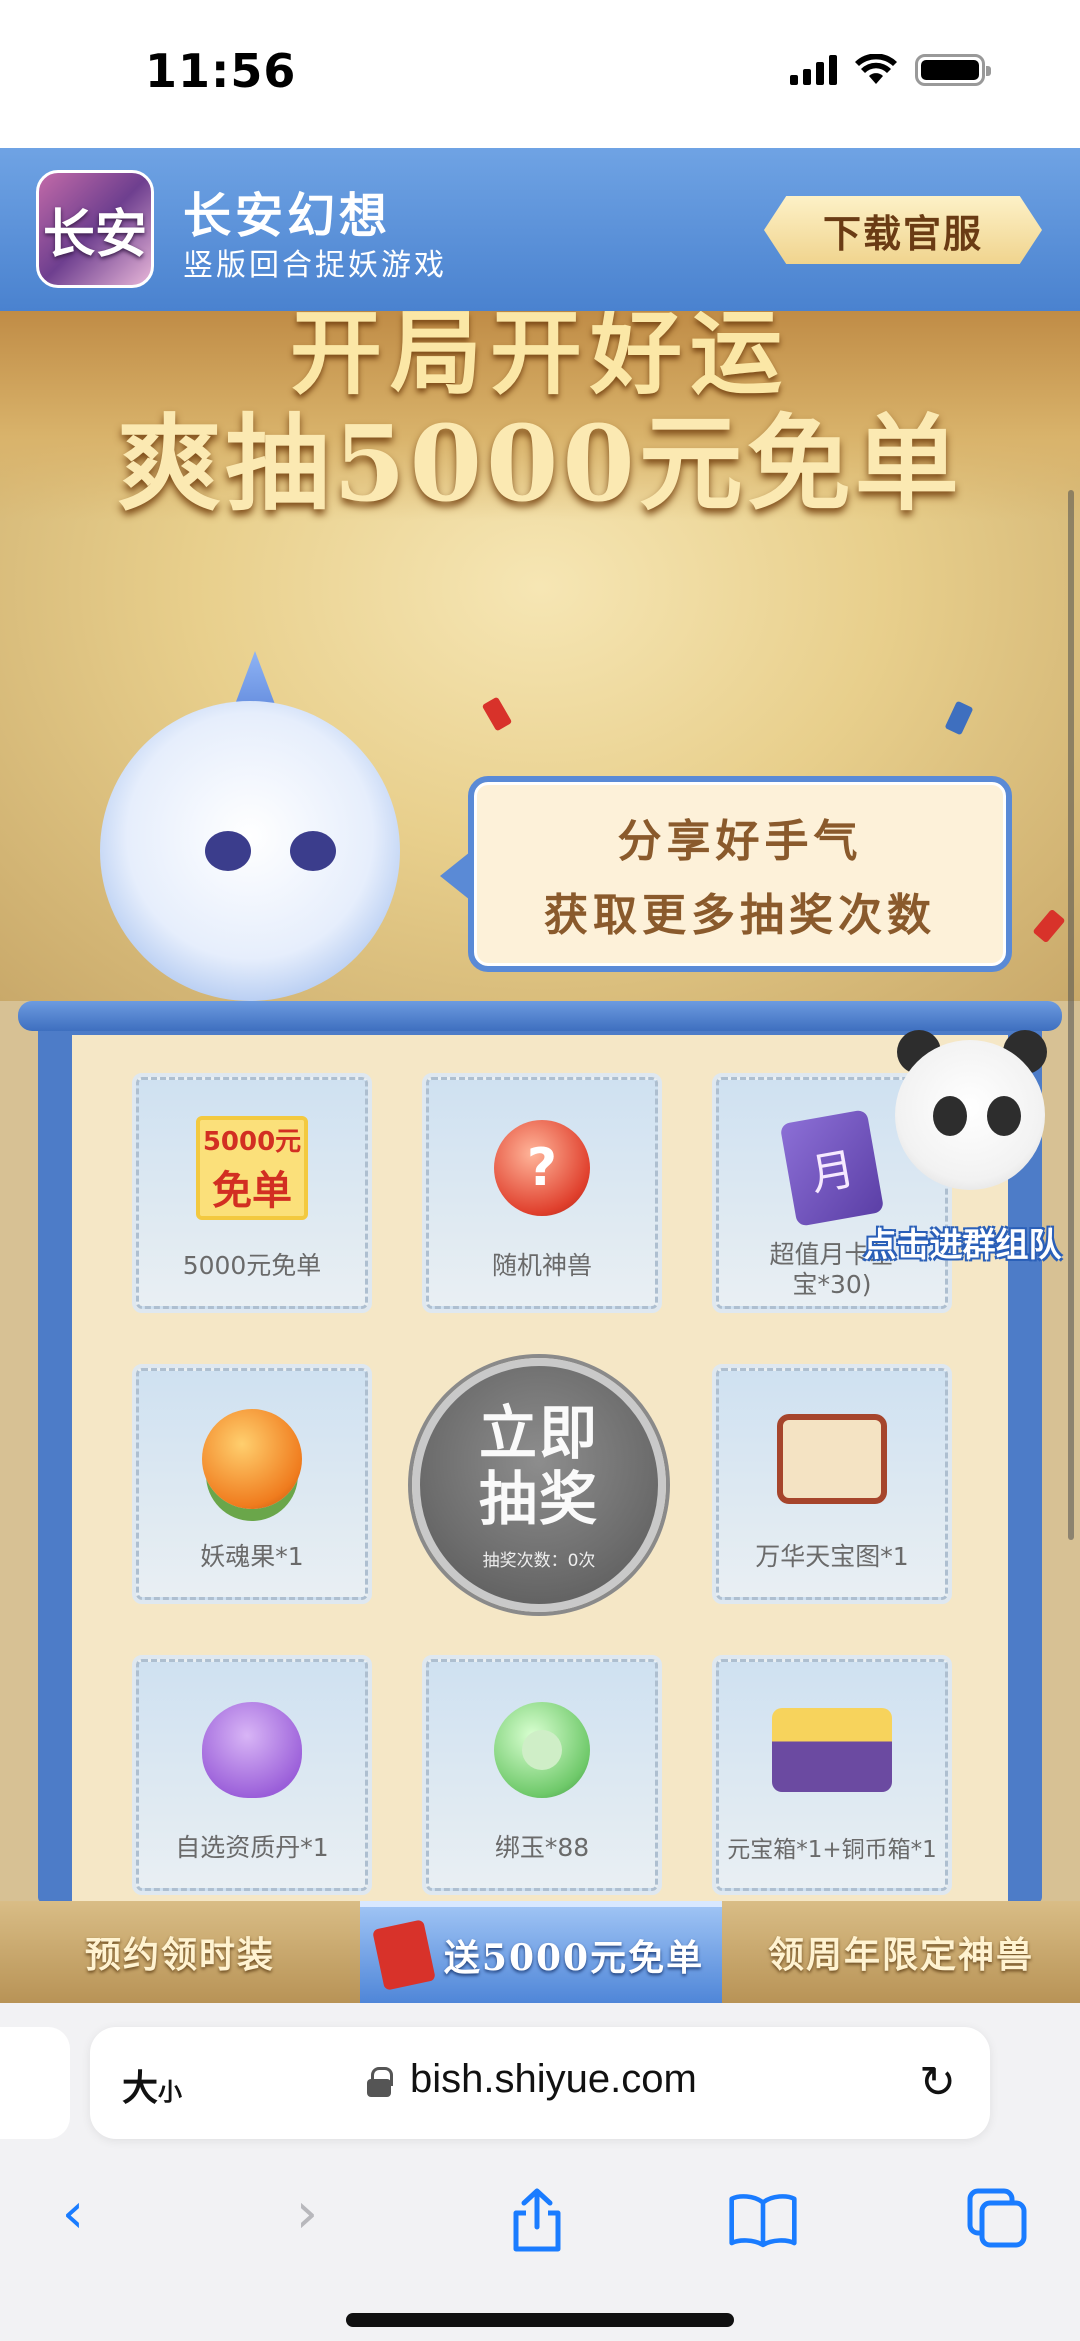  I want to click on forward-icon: ›, so click(307, 2213).